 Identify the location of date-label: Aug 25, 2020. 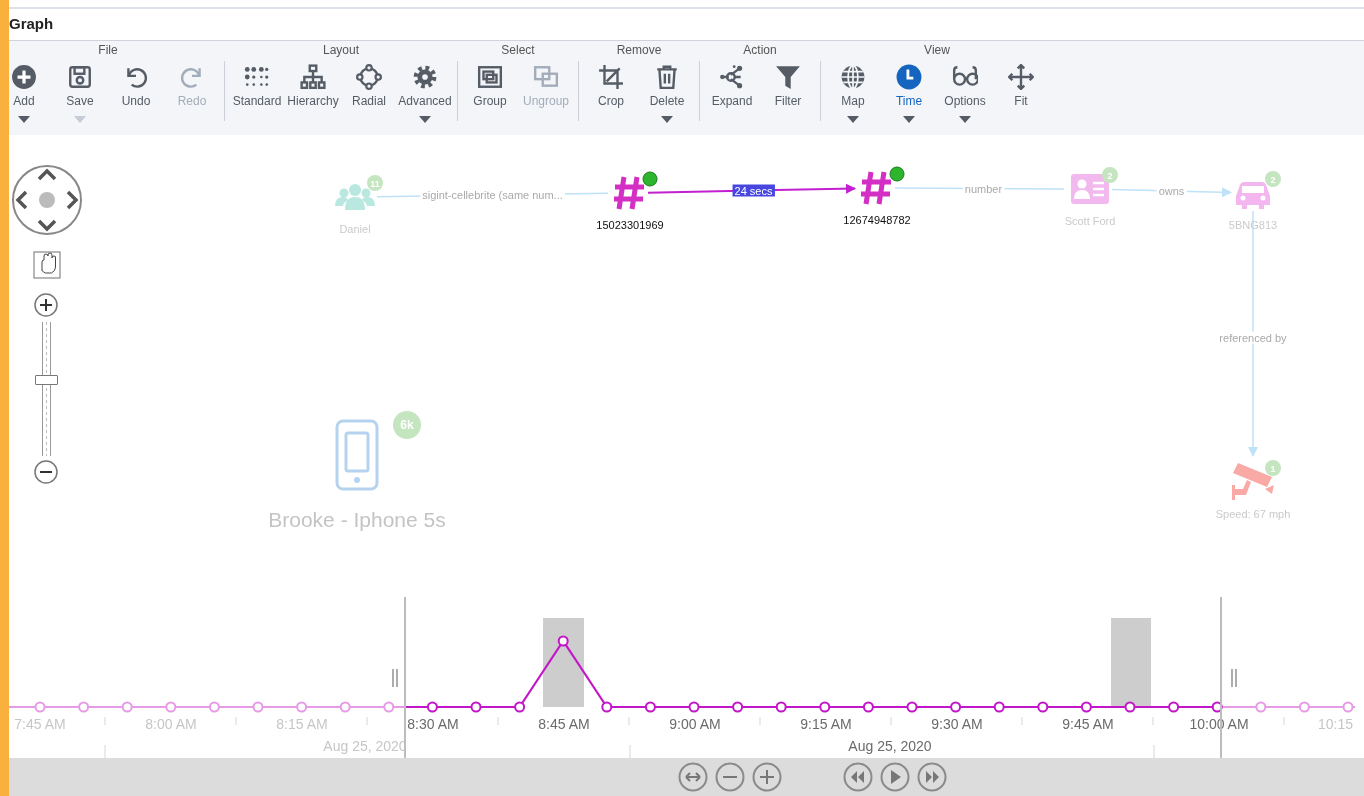
(890, 746).